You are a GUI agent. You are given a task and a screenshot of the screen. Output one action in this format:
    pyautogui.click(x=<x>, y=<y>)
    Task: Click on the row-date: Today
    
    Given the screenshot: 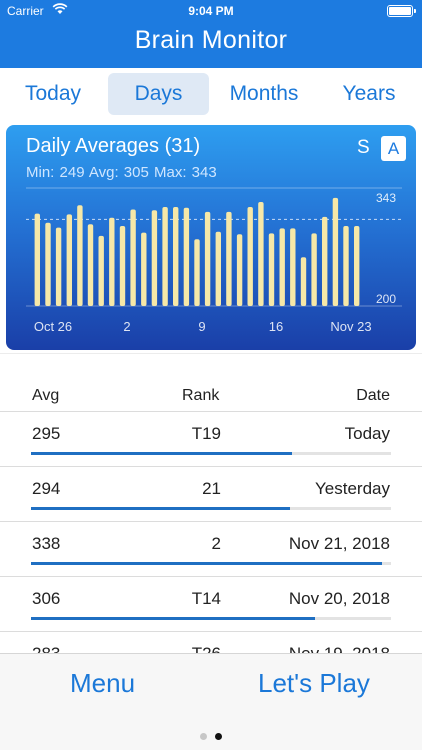 What is the action you would take?
    pyautogui.click(x=367, y=433)
    